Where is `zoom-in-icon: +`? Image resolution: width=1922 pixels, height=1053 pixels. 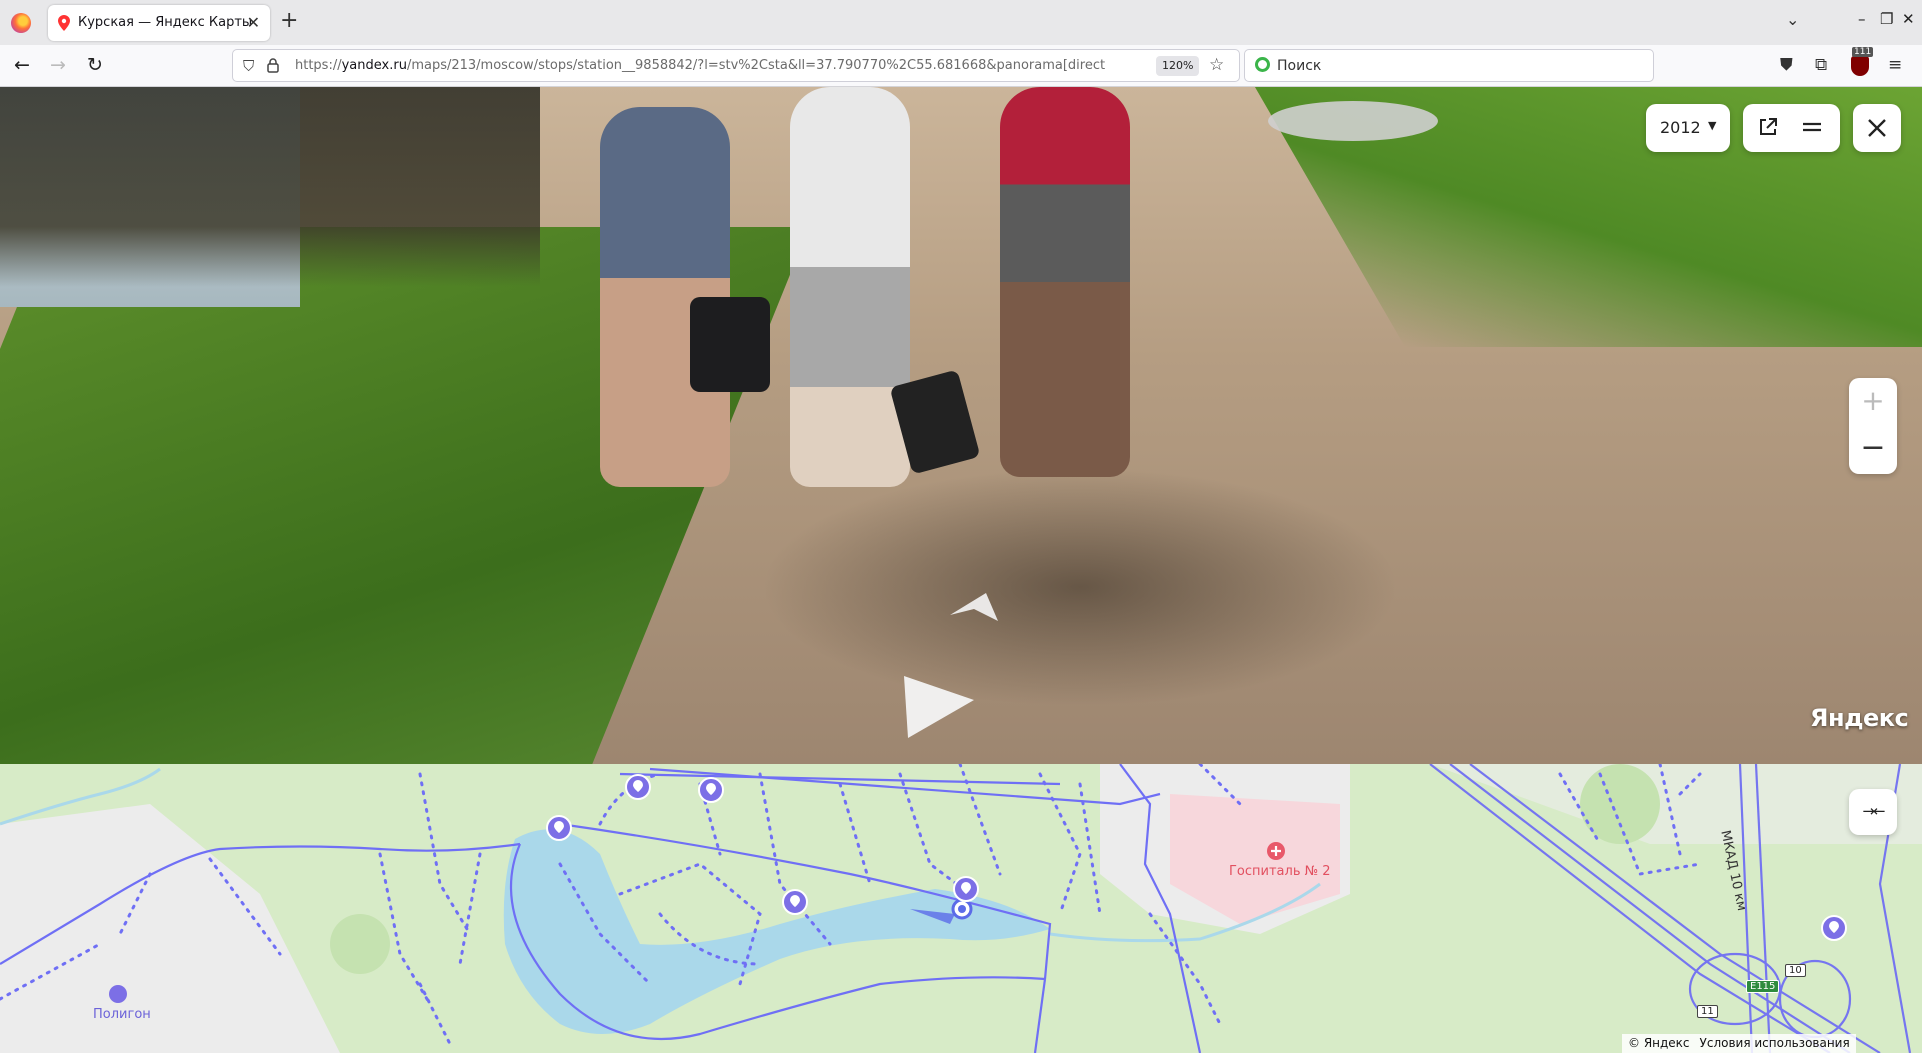
zoom-in-icon: + is located at coordinates (1873, 402).